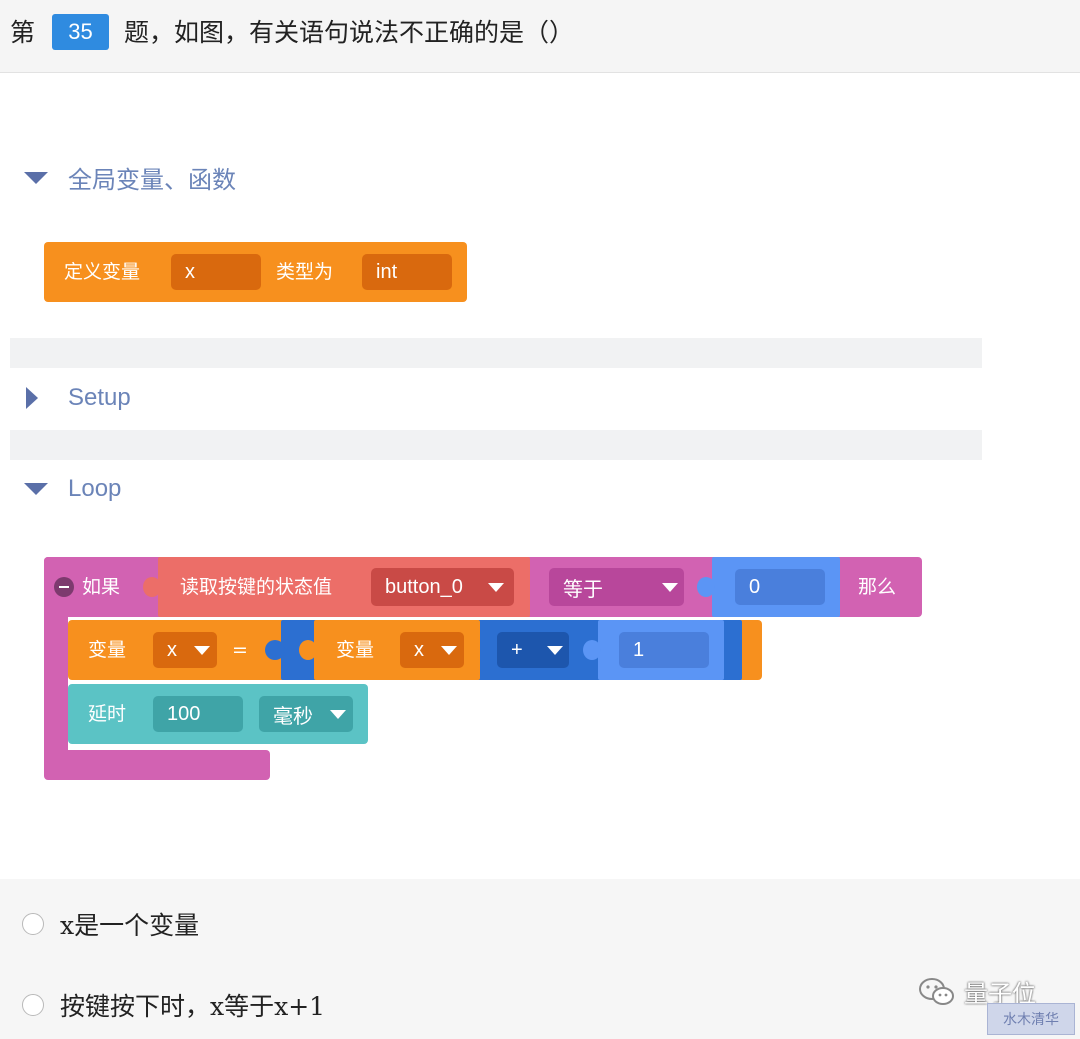 This screenshot has width=1080, height=1039. What do you see at coordinates (107, 714) in the screenshot?
I see `delay-label: 延时` at bounding box center [107, 714].